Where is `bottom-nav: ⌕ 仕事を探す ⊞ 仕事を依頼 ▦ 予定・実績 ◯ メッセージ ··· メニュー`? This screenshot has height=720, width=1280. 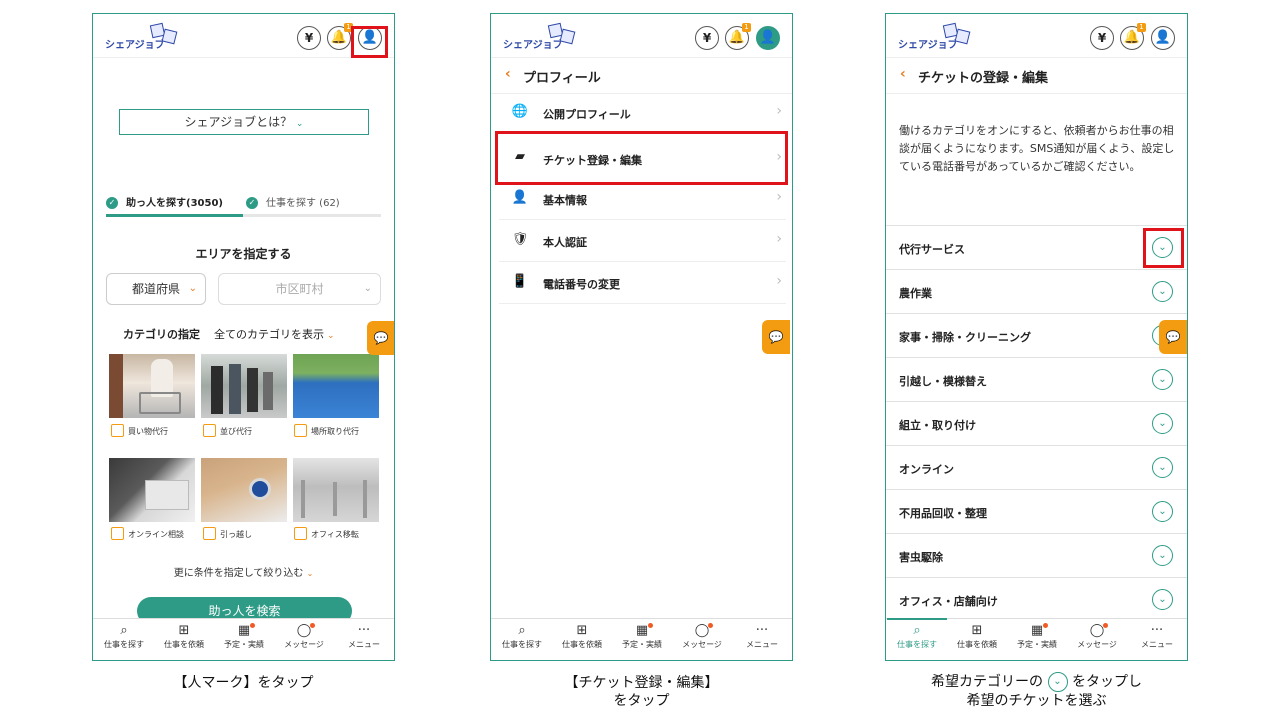
bottom-nav: ⌕ 仕事を探す ⊞ 仕事を依頼 ▦ 予定・実績 ◯ メッセージ ··· メニュー is located at coordinates (243, 639).